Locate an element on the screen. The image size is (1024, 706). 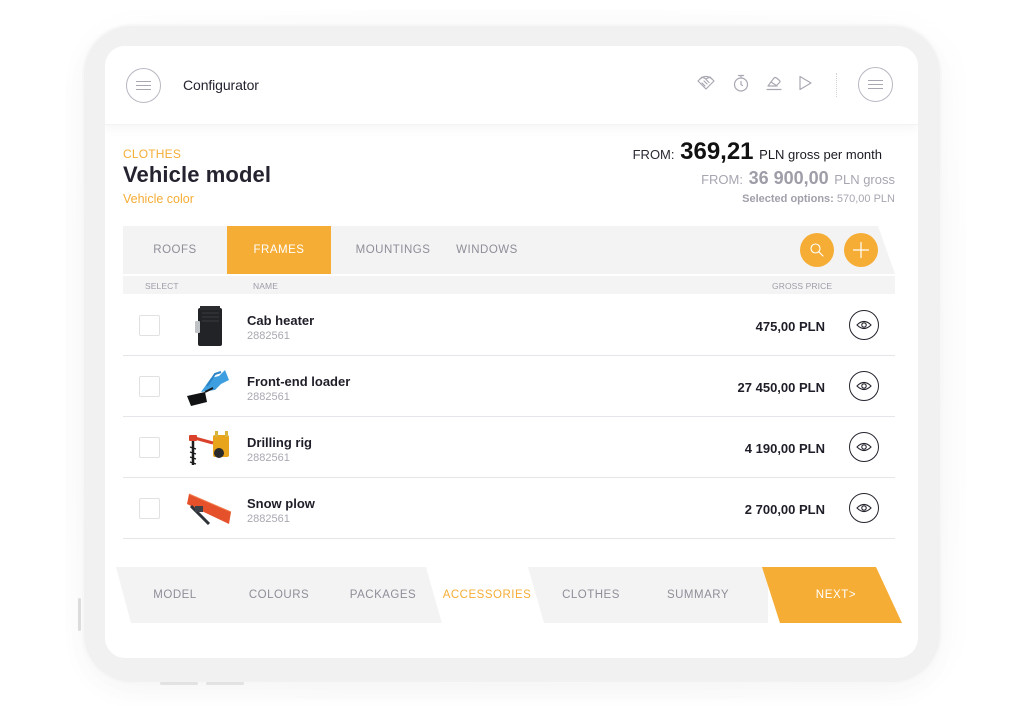
item-name: Cab heater is located at coordinates (280, 320).